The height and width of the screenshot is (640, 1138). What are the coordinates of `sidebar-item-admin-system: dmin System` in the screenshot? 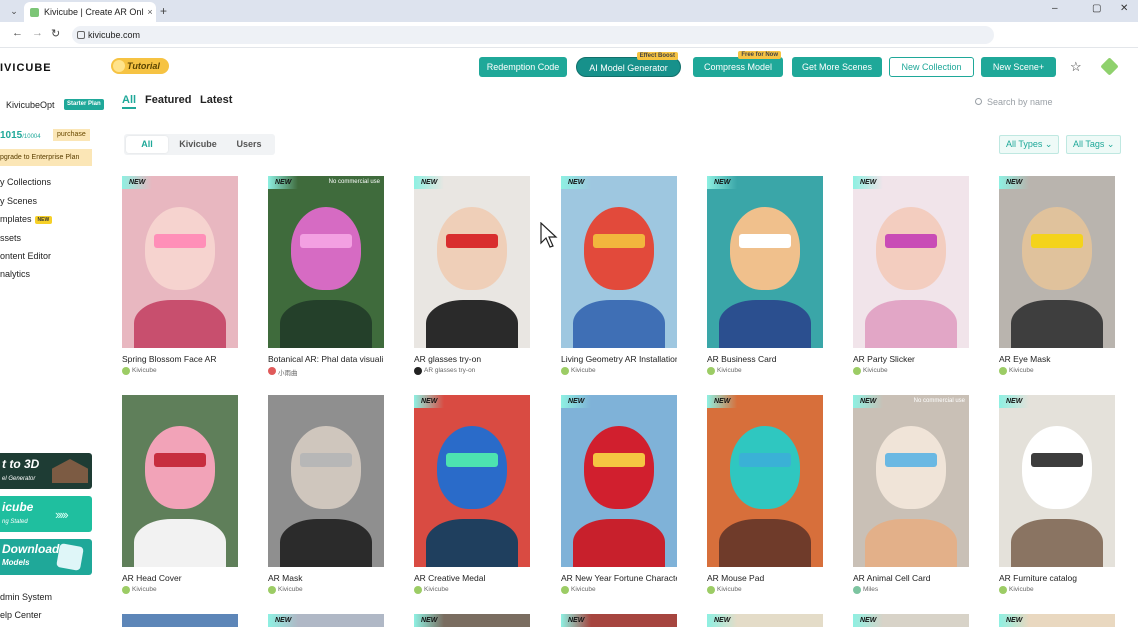 It's located at (26, 597).